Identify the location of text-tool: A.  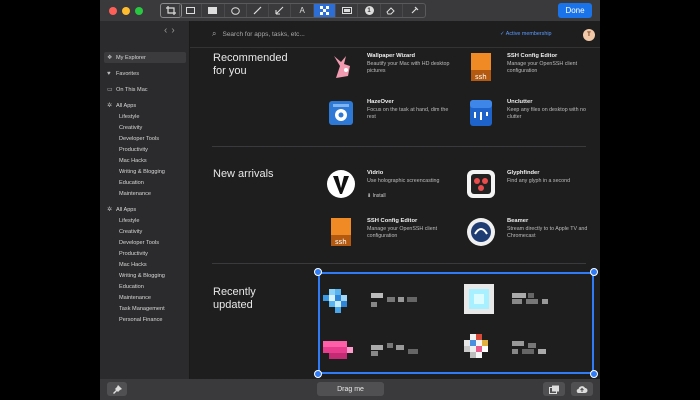
(302, 10).